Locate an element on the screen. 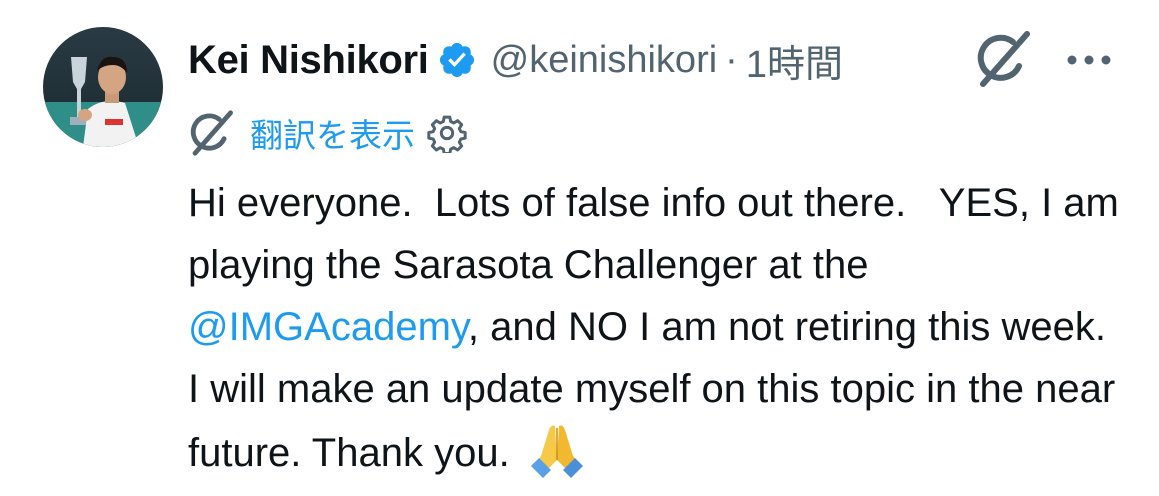  more-options-icon is located at coordinates (1089, 60).